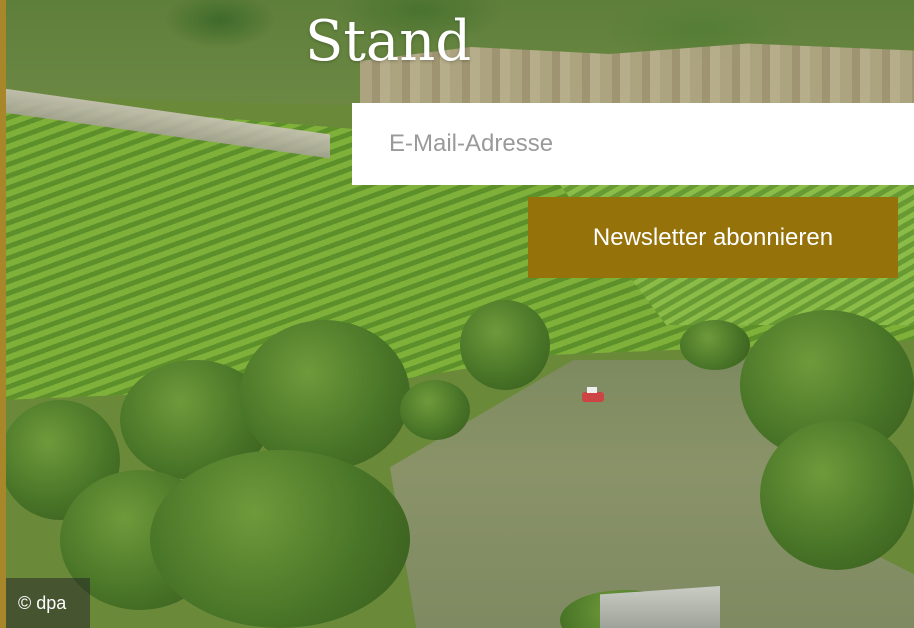 The width and height of the screenshot is (914, 628). Describe the element at coordinates (388, 41) in the screenshot. I see `page-title: Stand` at that location.